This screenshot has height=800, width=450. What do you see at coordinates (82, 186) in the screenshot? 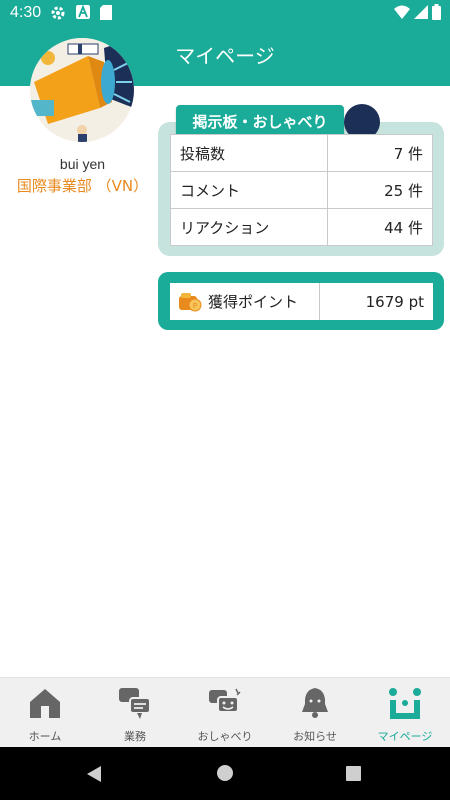
I see `user-department: 国際事業部 （VN）` at bounding box center [82, 186].